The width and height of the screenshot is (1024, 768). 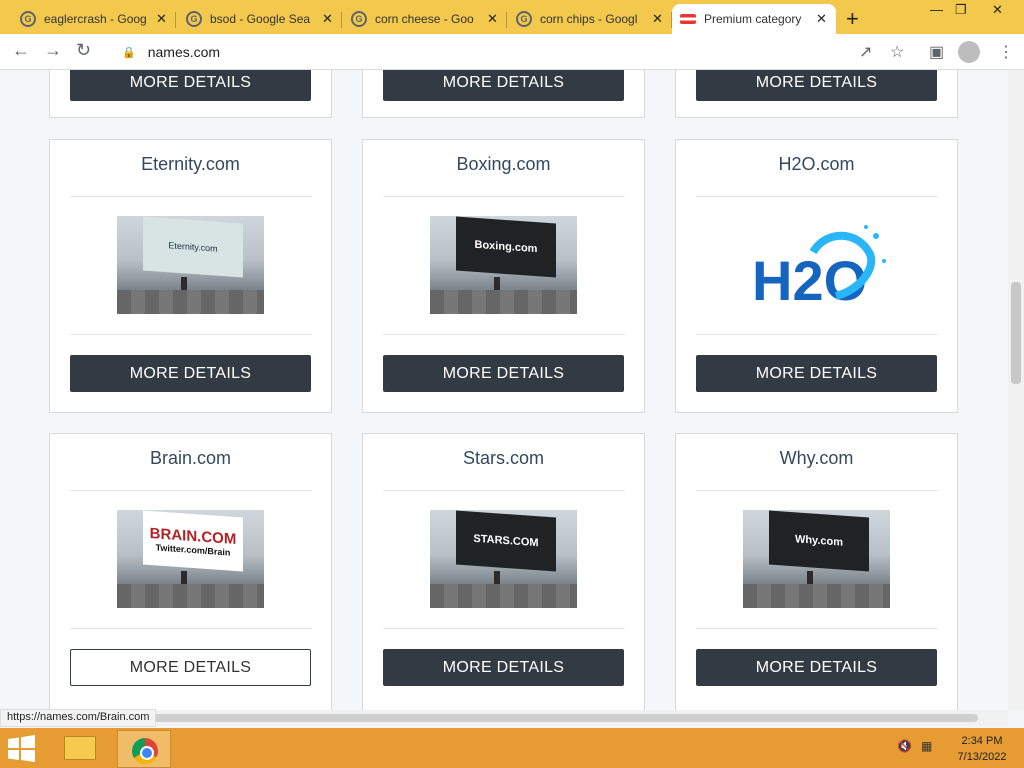 What do you see at coordinates (512, 748) in the screenshot?
I see `windows-taskbar: 🔇 ▦ 2:34 PM 7/13/2022` at bounding box center [512, 748].